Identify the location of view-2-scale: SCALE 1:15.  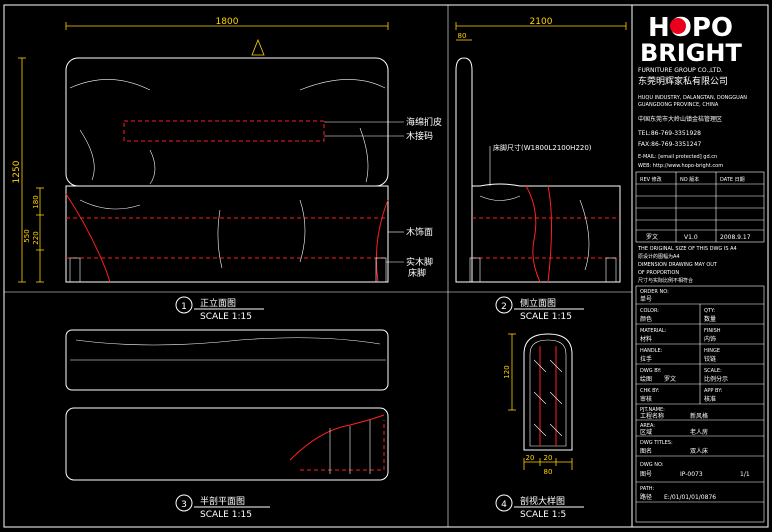
(546, 317).